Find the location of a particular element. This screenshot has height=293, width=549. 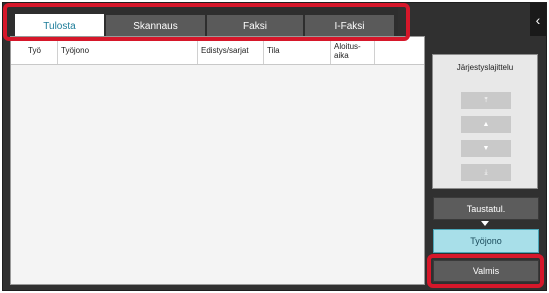

column-header-progress: Edistys/sarjat is located at coordinates (231, 50).